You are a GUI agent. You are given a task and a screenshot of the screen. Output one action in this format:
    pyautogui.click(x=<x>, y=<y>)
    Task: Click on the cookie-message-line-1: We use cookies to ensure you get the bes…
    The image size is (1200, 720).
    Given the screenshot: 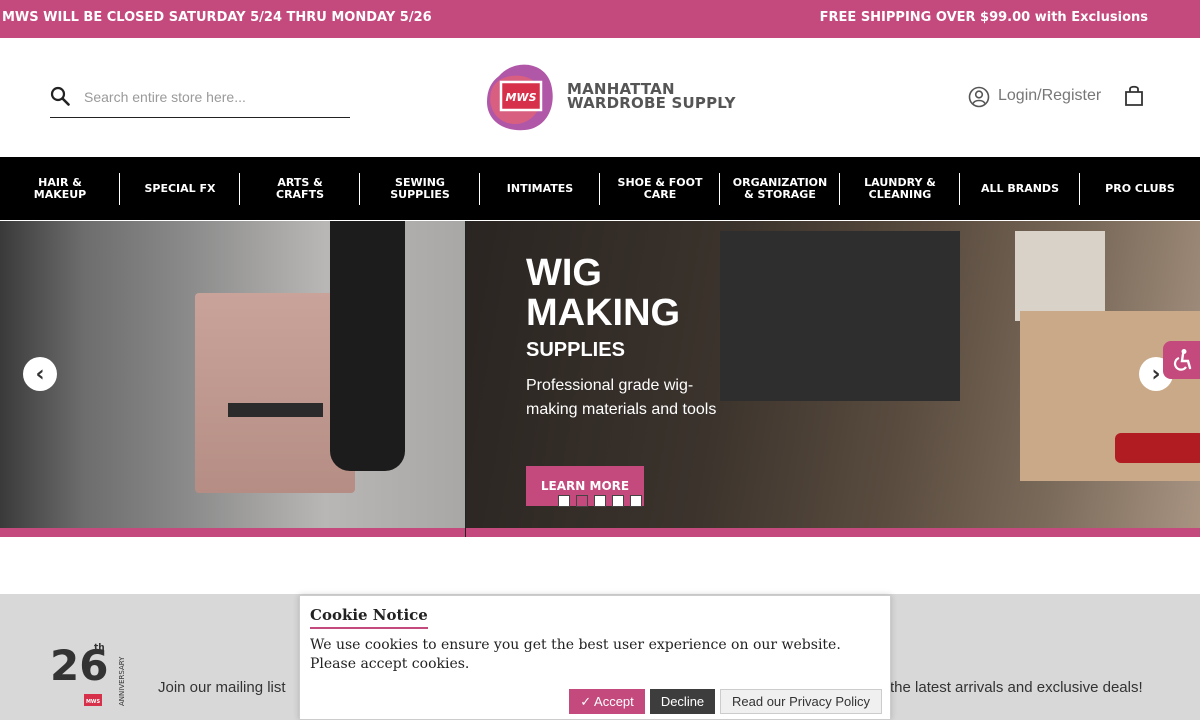 What is the action you would take?
    pyautogui.click(x=575, y=645)
    